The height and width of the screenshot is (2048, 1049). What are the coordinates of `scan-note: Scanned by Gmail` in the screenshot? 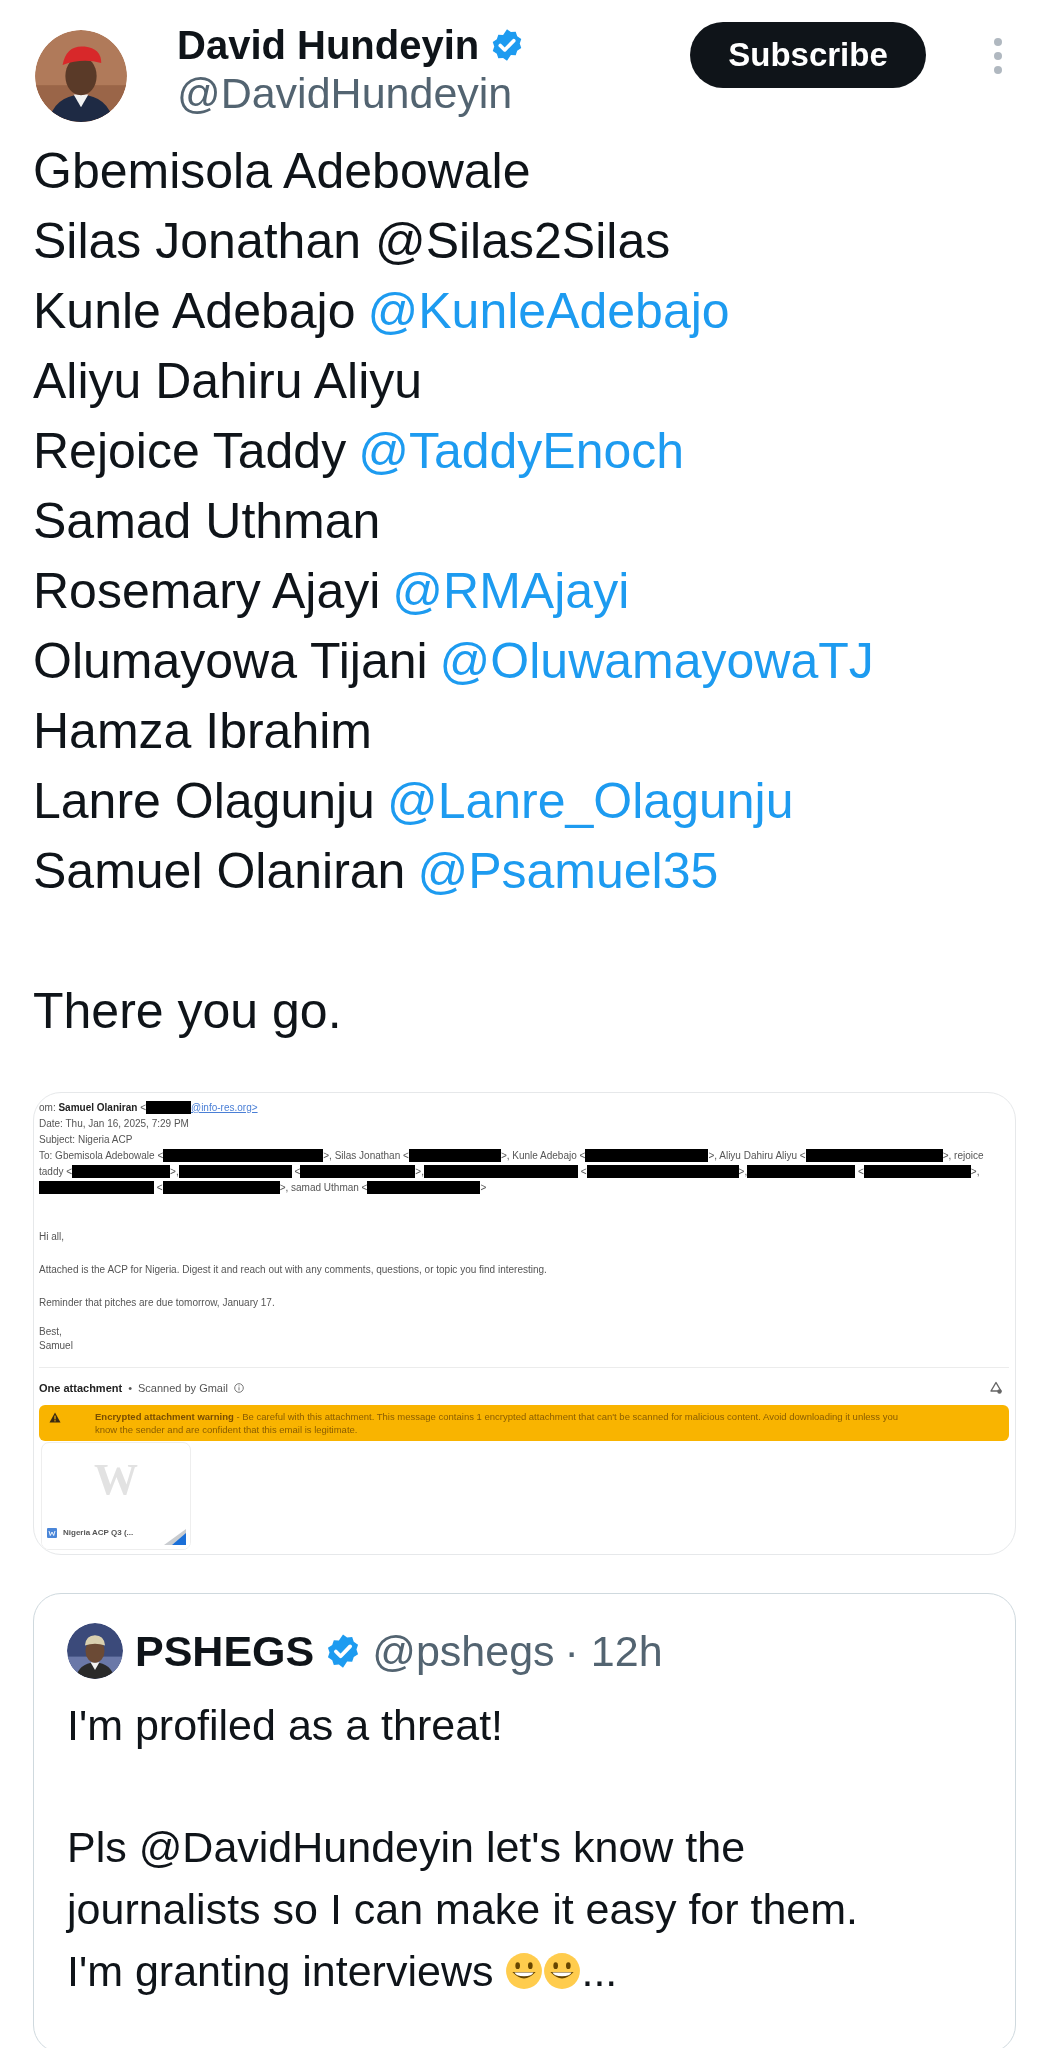 It's located at (183, 1388).